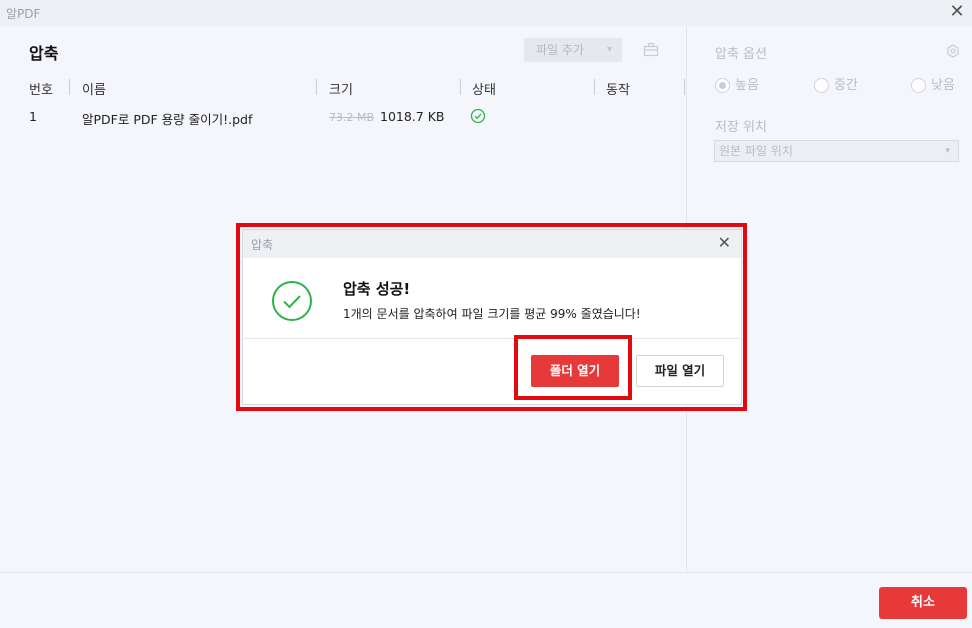 Image resolution: width=972 pixels, height=628 pixels. Describe the element at coordinates (23, 14) in the screenshot. I see `app-title: 알PDF` at that location.